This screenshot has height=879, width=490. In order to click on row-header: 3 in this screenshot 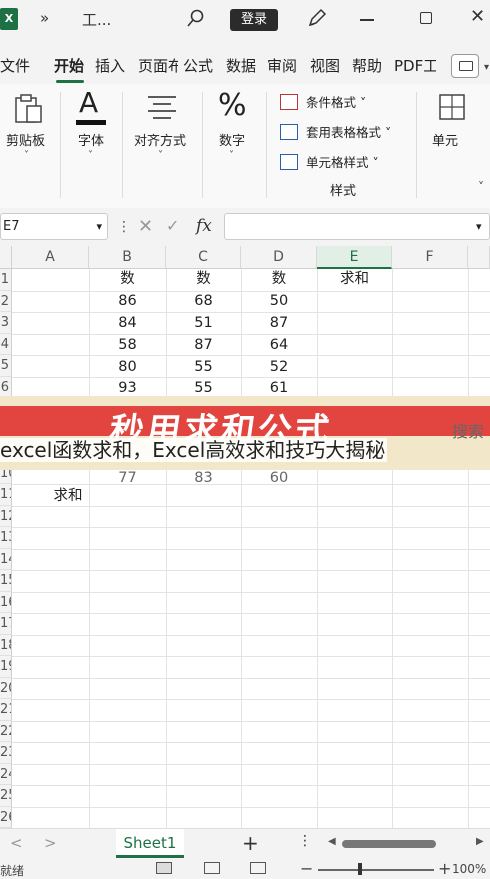, I will do `click(6, 323)`.